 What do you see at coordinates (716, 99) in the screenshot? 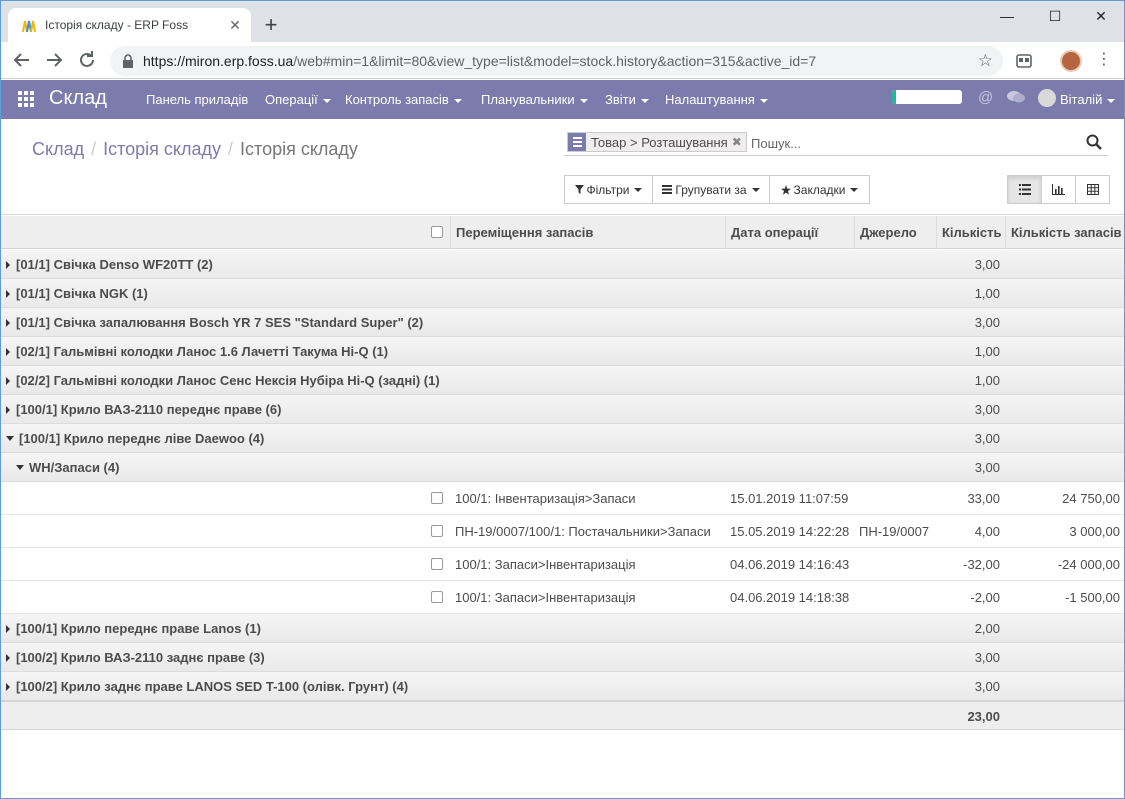
I see `menu-settings: Налаштування` at bounding box center [716, 99].